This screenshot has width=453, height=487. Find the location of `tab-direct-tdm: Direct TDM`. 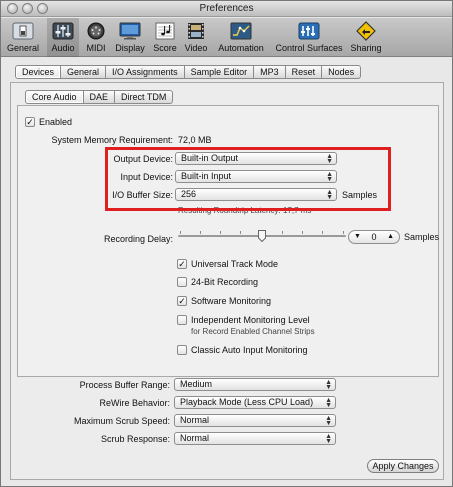

tab-direct-tdm: Direct TDM is located at coordinates (144, 97).